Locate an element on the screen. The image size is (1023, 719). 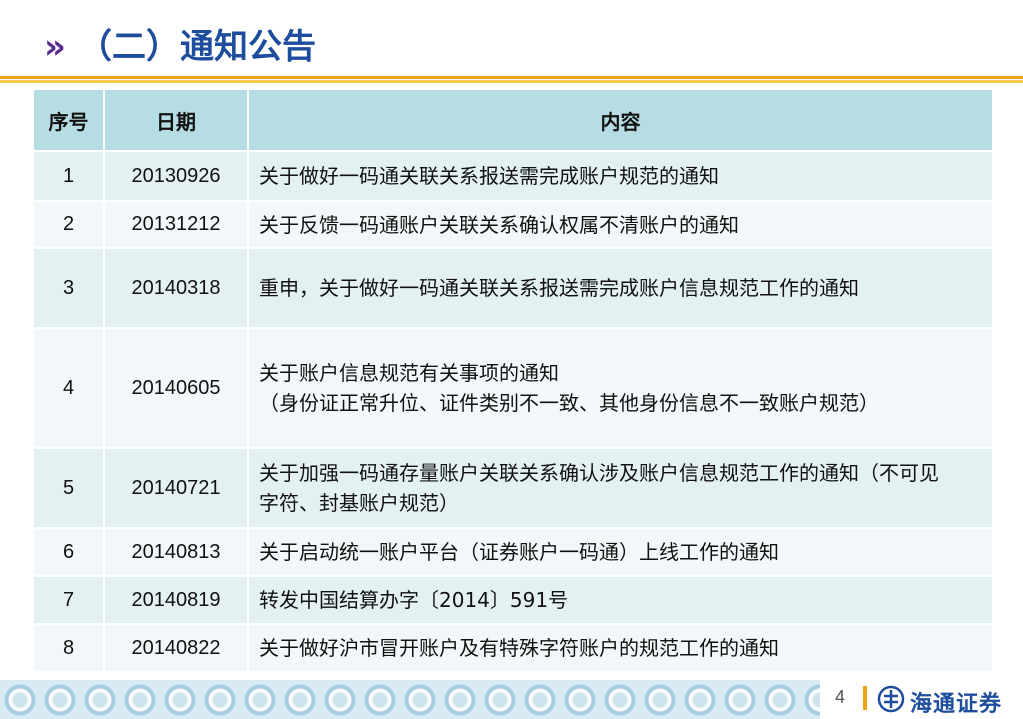
cell-date: 20140819 is located at coordinates (176, 600).